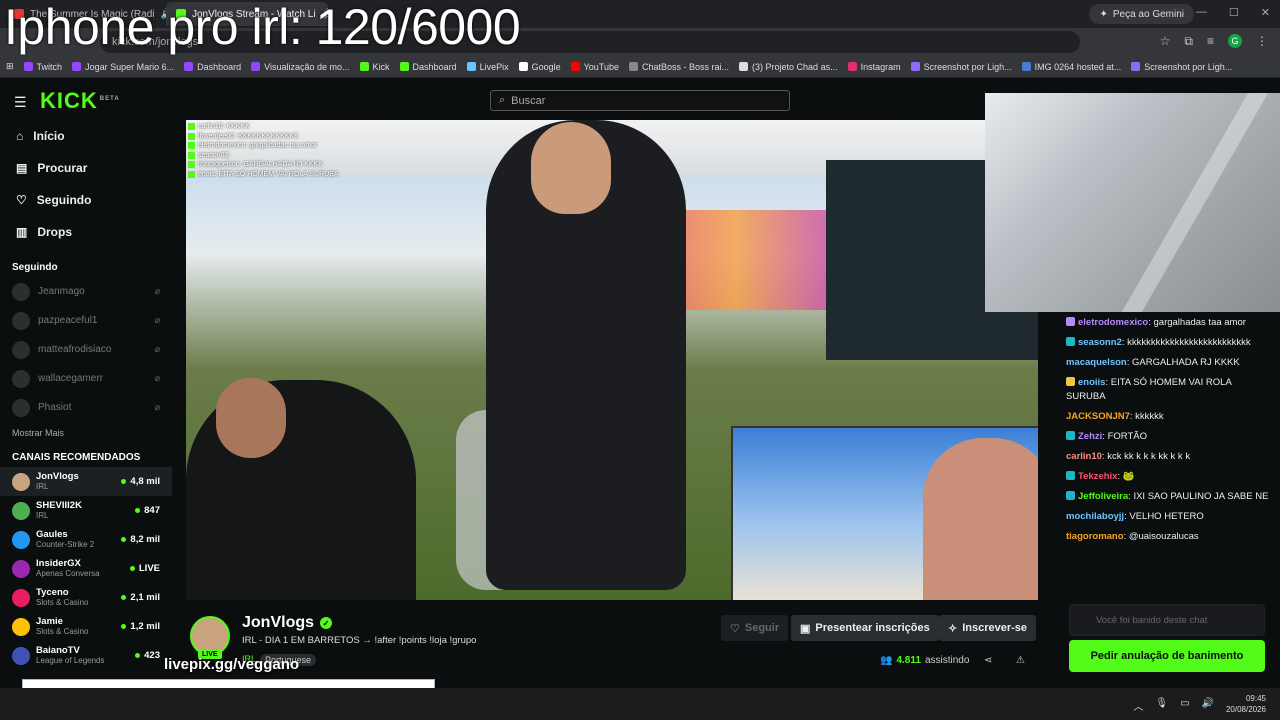 The image size is (1280, 720). I want to click on following-channel: pazpeaceful1 ⌀, so click(86, 320).